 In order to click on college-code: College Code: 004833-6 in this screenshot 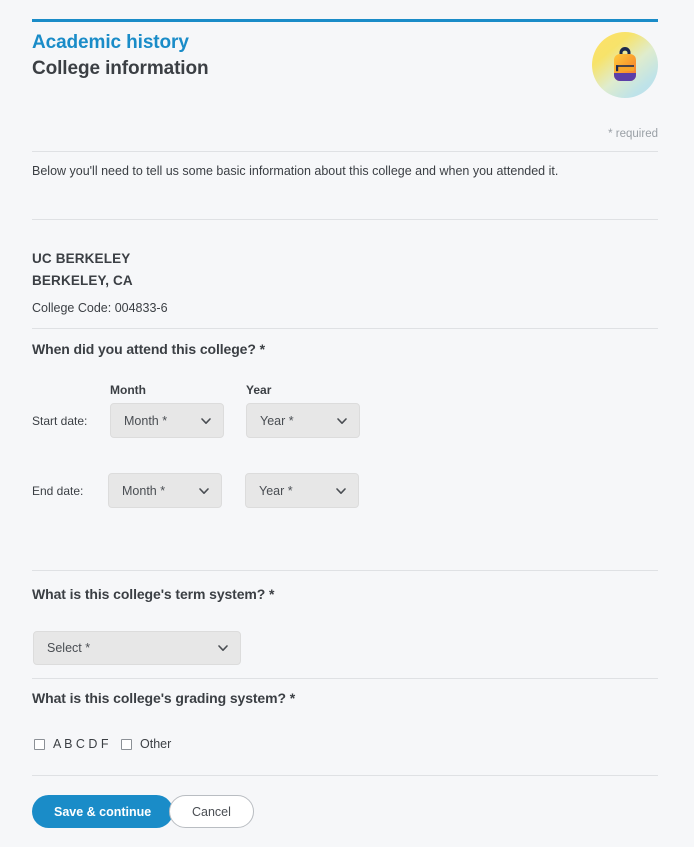, I will do `click(100, 308)`.